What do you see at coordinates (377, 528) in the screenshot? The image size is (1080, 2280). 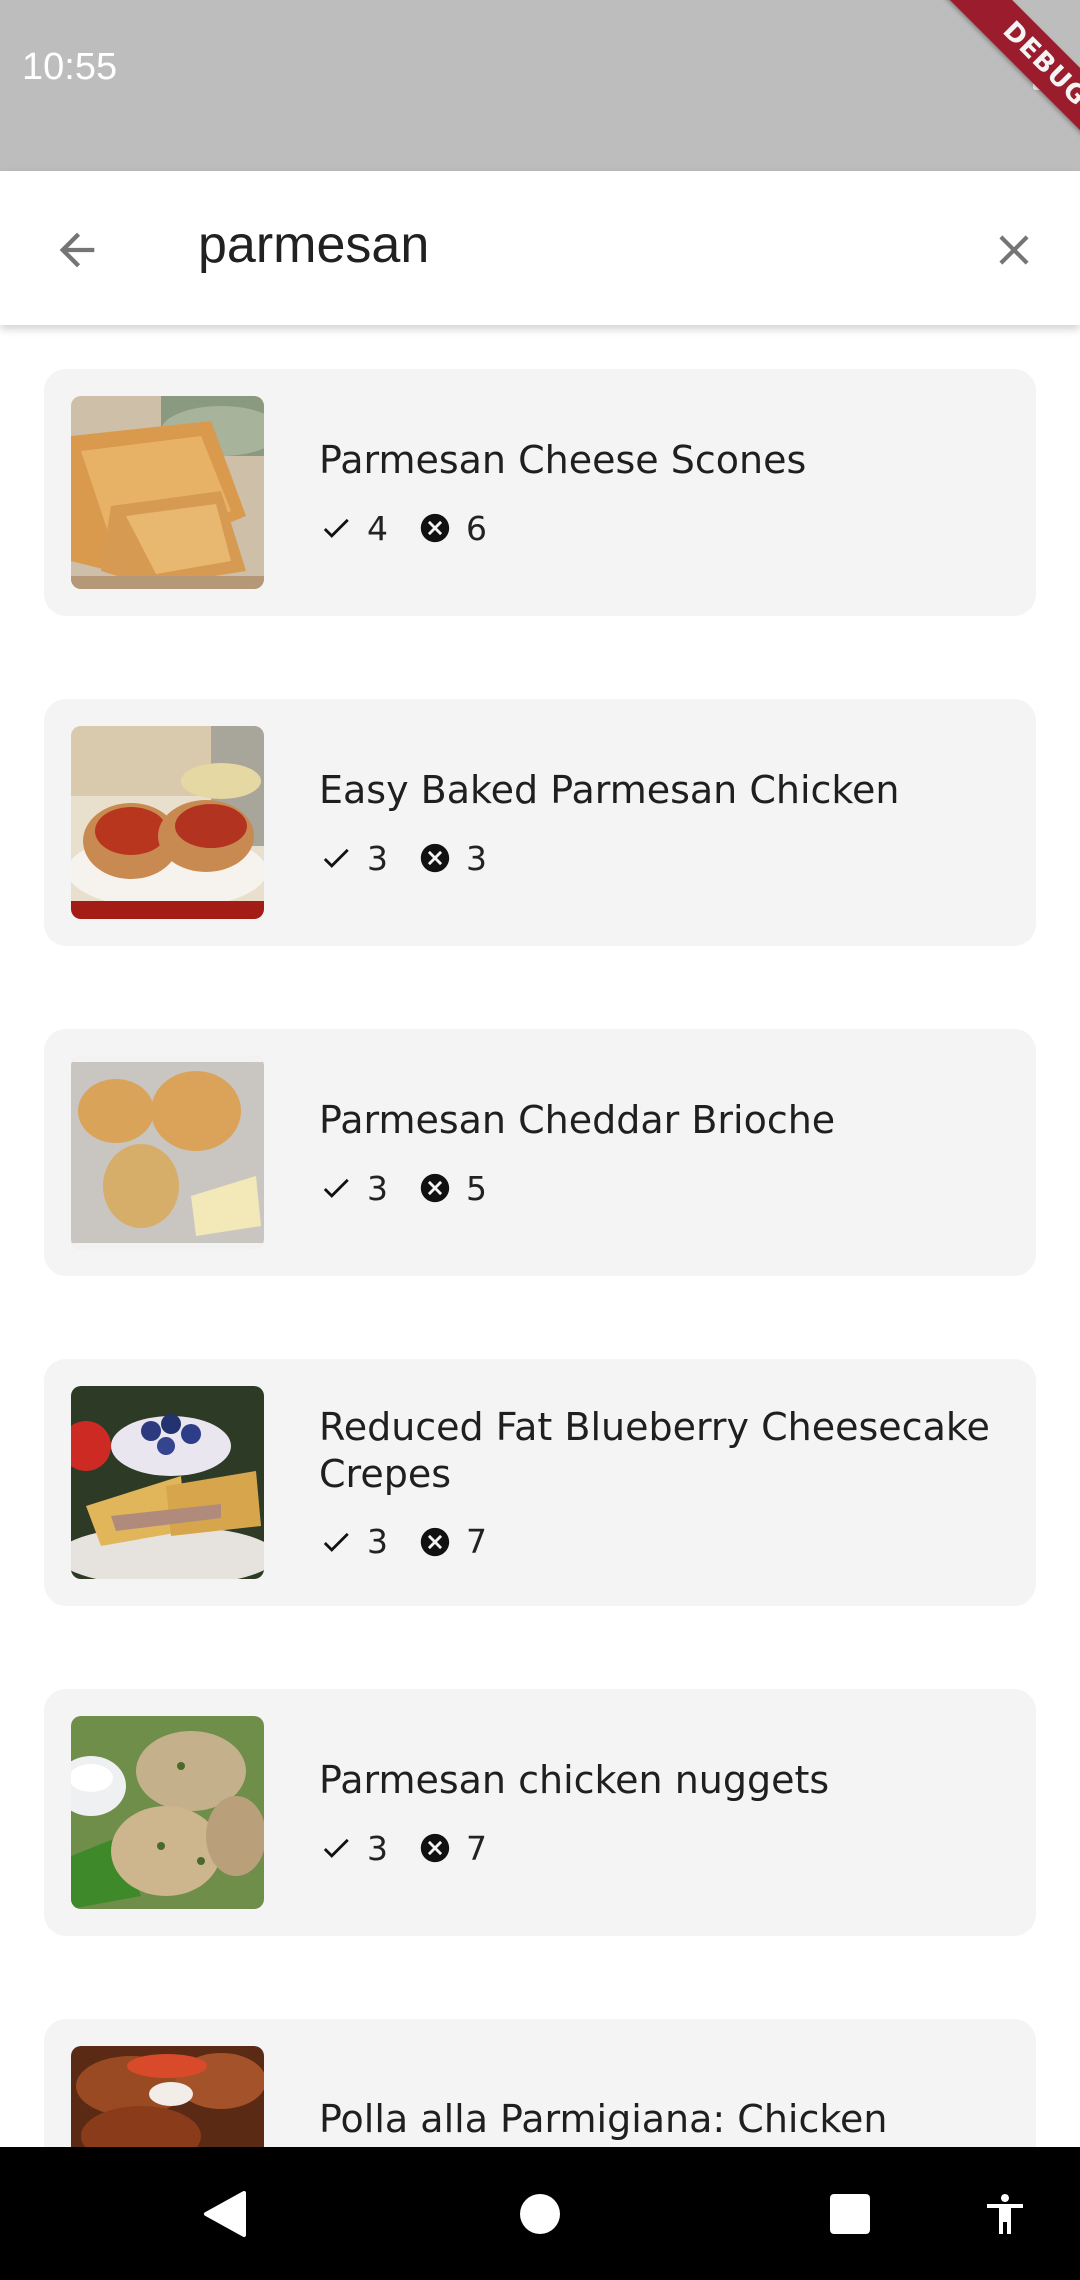 I see `matched-count: 4` at bounding box center [377, 528].